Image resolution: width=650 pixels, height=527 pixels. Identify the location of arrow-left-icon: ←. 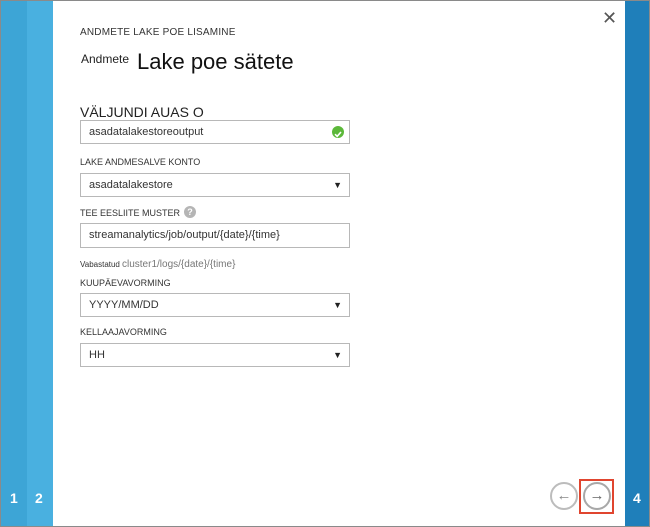
(564, 495).